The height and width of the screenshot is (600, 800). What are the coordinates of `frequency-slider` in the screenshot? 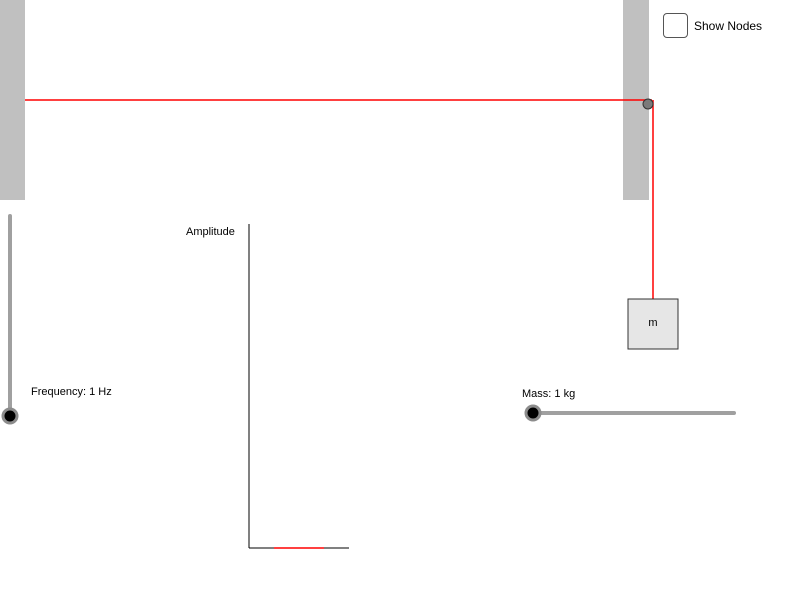 It's located at (10, 319).